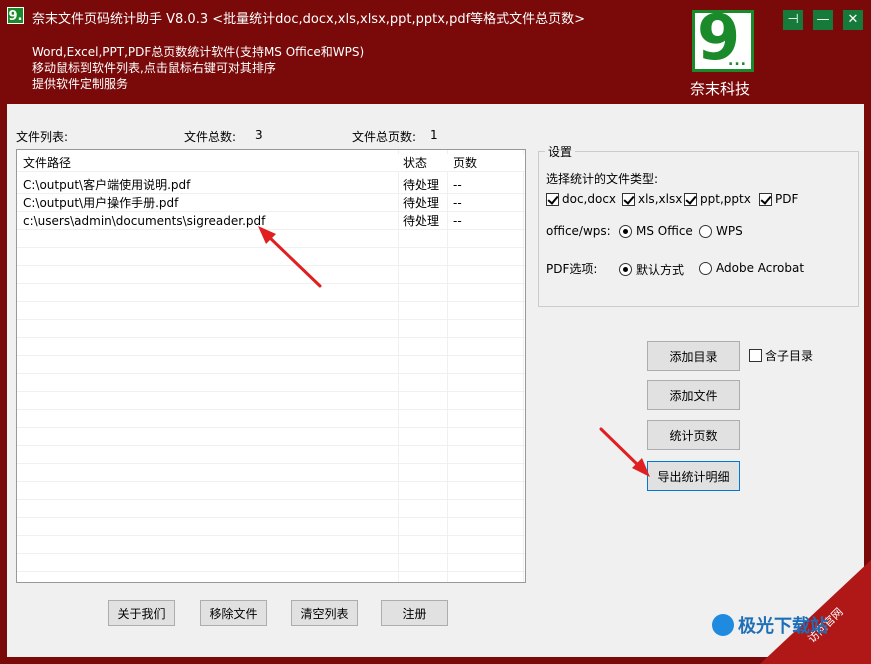 The image size is (871, 664). Describe the element at coordinates (425, 163) in the screenshot. I see `column-header-status: 状态` at that location.